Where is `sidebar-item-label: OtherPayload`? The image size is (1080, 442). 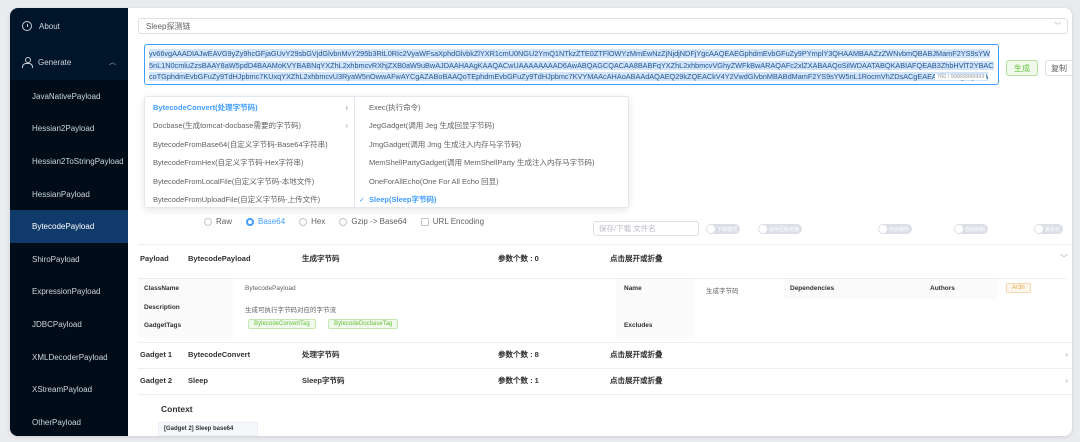
sidebar-item-label: OtherPayload is located at coordinates (56, 422).